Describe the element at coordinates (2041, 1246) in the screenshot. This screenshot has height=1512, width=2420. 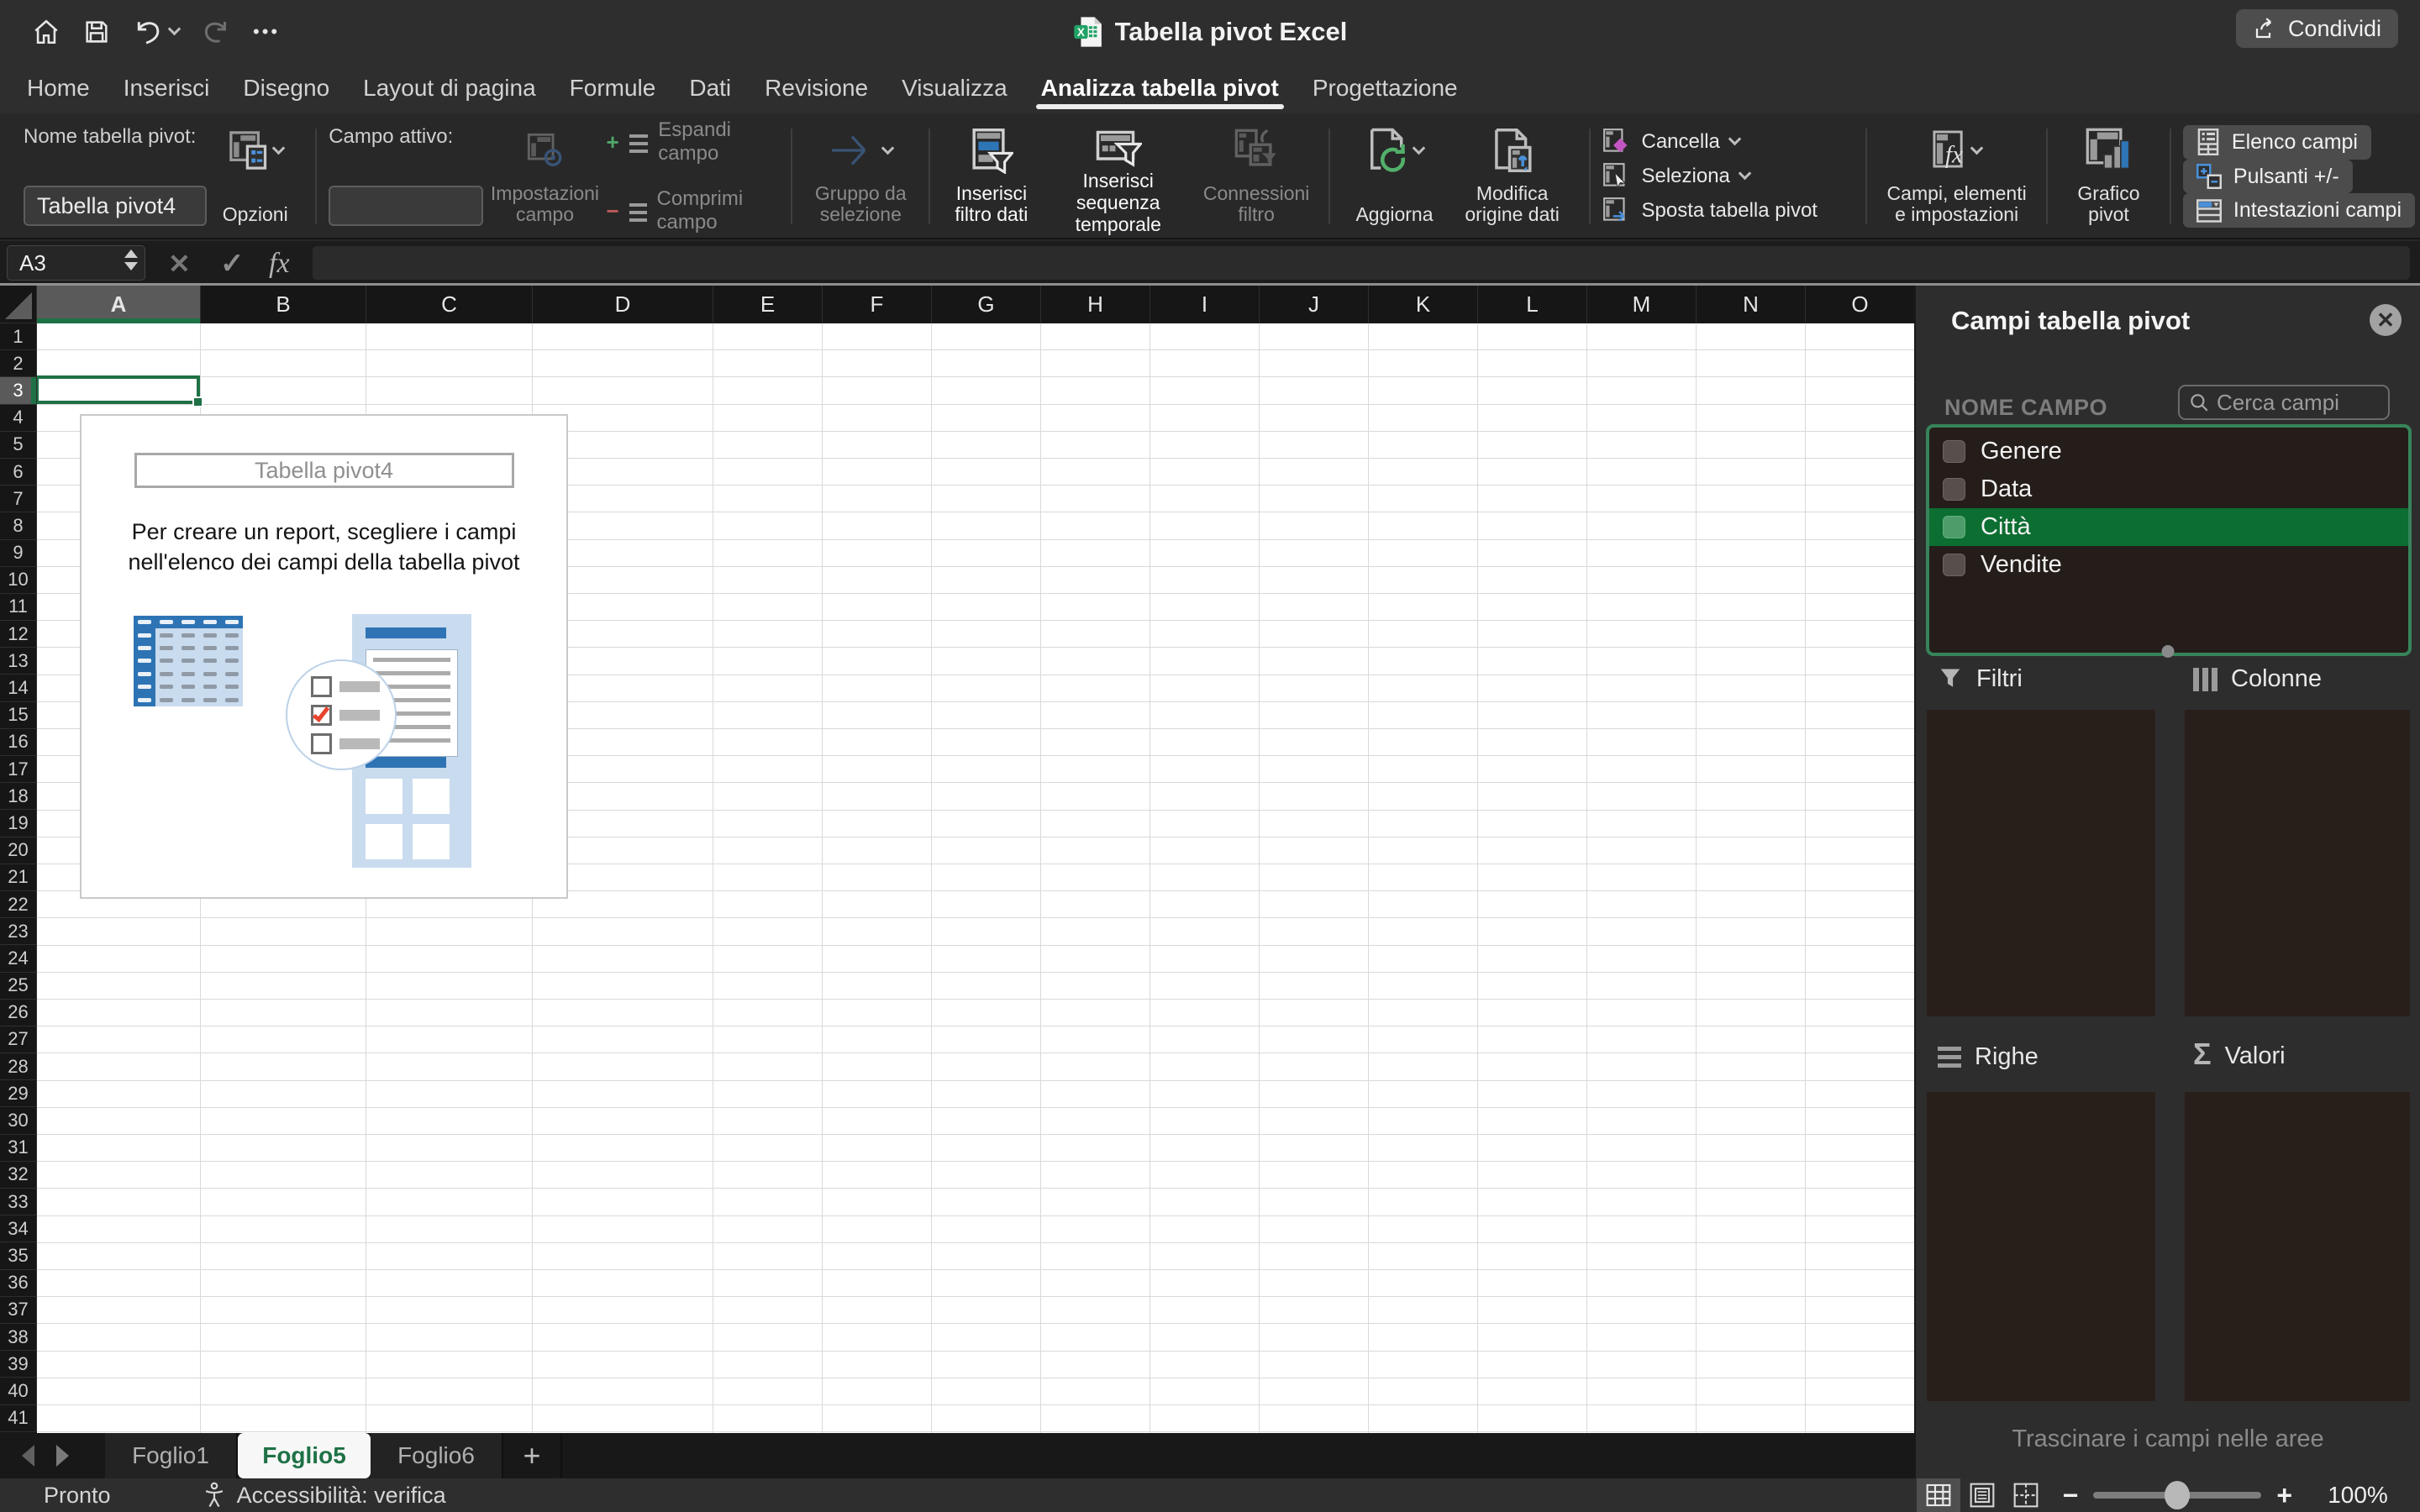
I see `rows-drop-area` at that location.